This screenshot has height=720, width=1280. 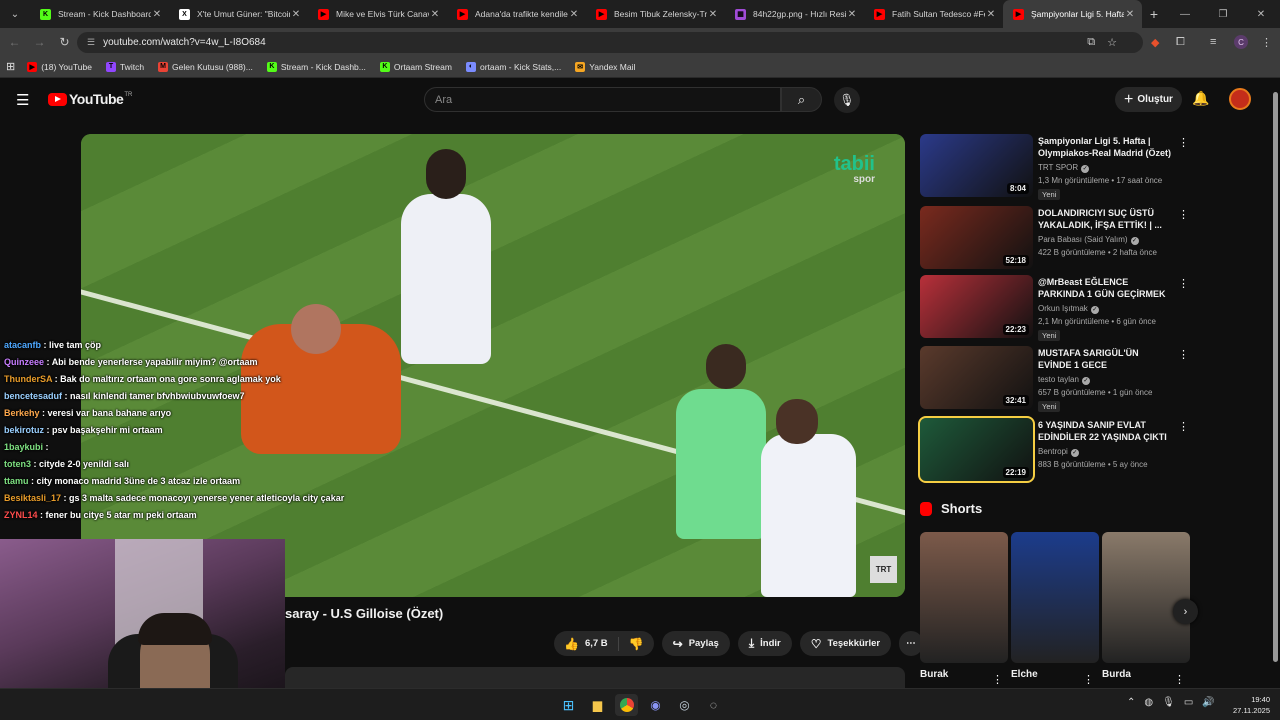 I want to click on video-title-link: @MrBeast EĞLENCE PARKINDA 1 GÜN GEÇİRMEK, so click(x=1106, y=288).